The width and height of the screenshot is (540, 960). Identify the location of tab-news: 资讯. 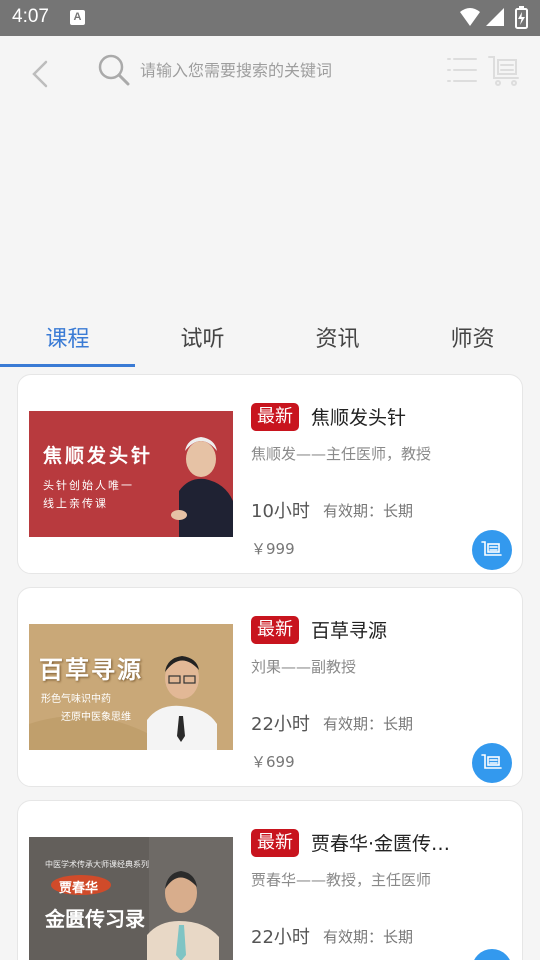
(337, 340).